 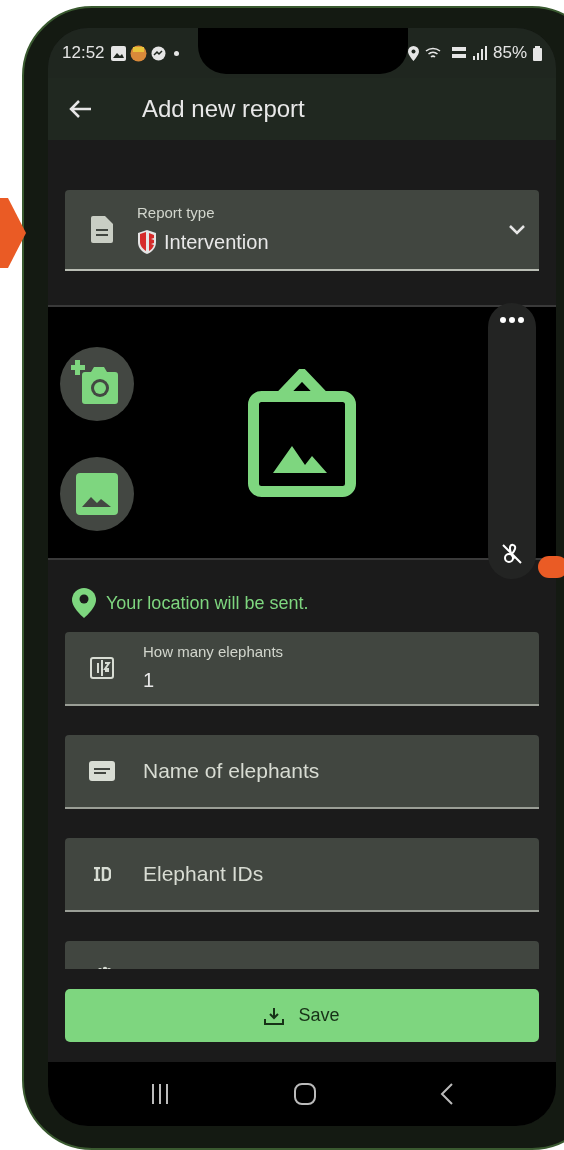 What do you see at coordinates (80, 109) in the screenshot?
I see `back-arrow-icon` at bounding box center [80, 109].